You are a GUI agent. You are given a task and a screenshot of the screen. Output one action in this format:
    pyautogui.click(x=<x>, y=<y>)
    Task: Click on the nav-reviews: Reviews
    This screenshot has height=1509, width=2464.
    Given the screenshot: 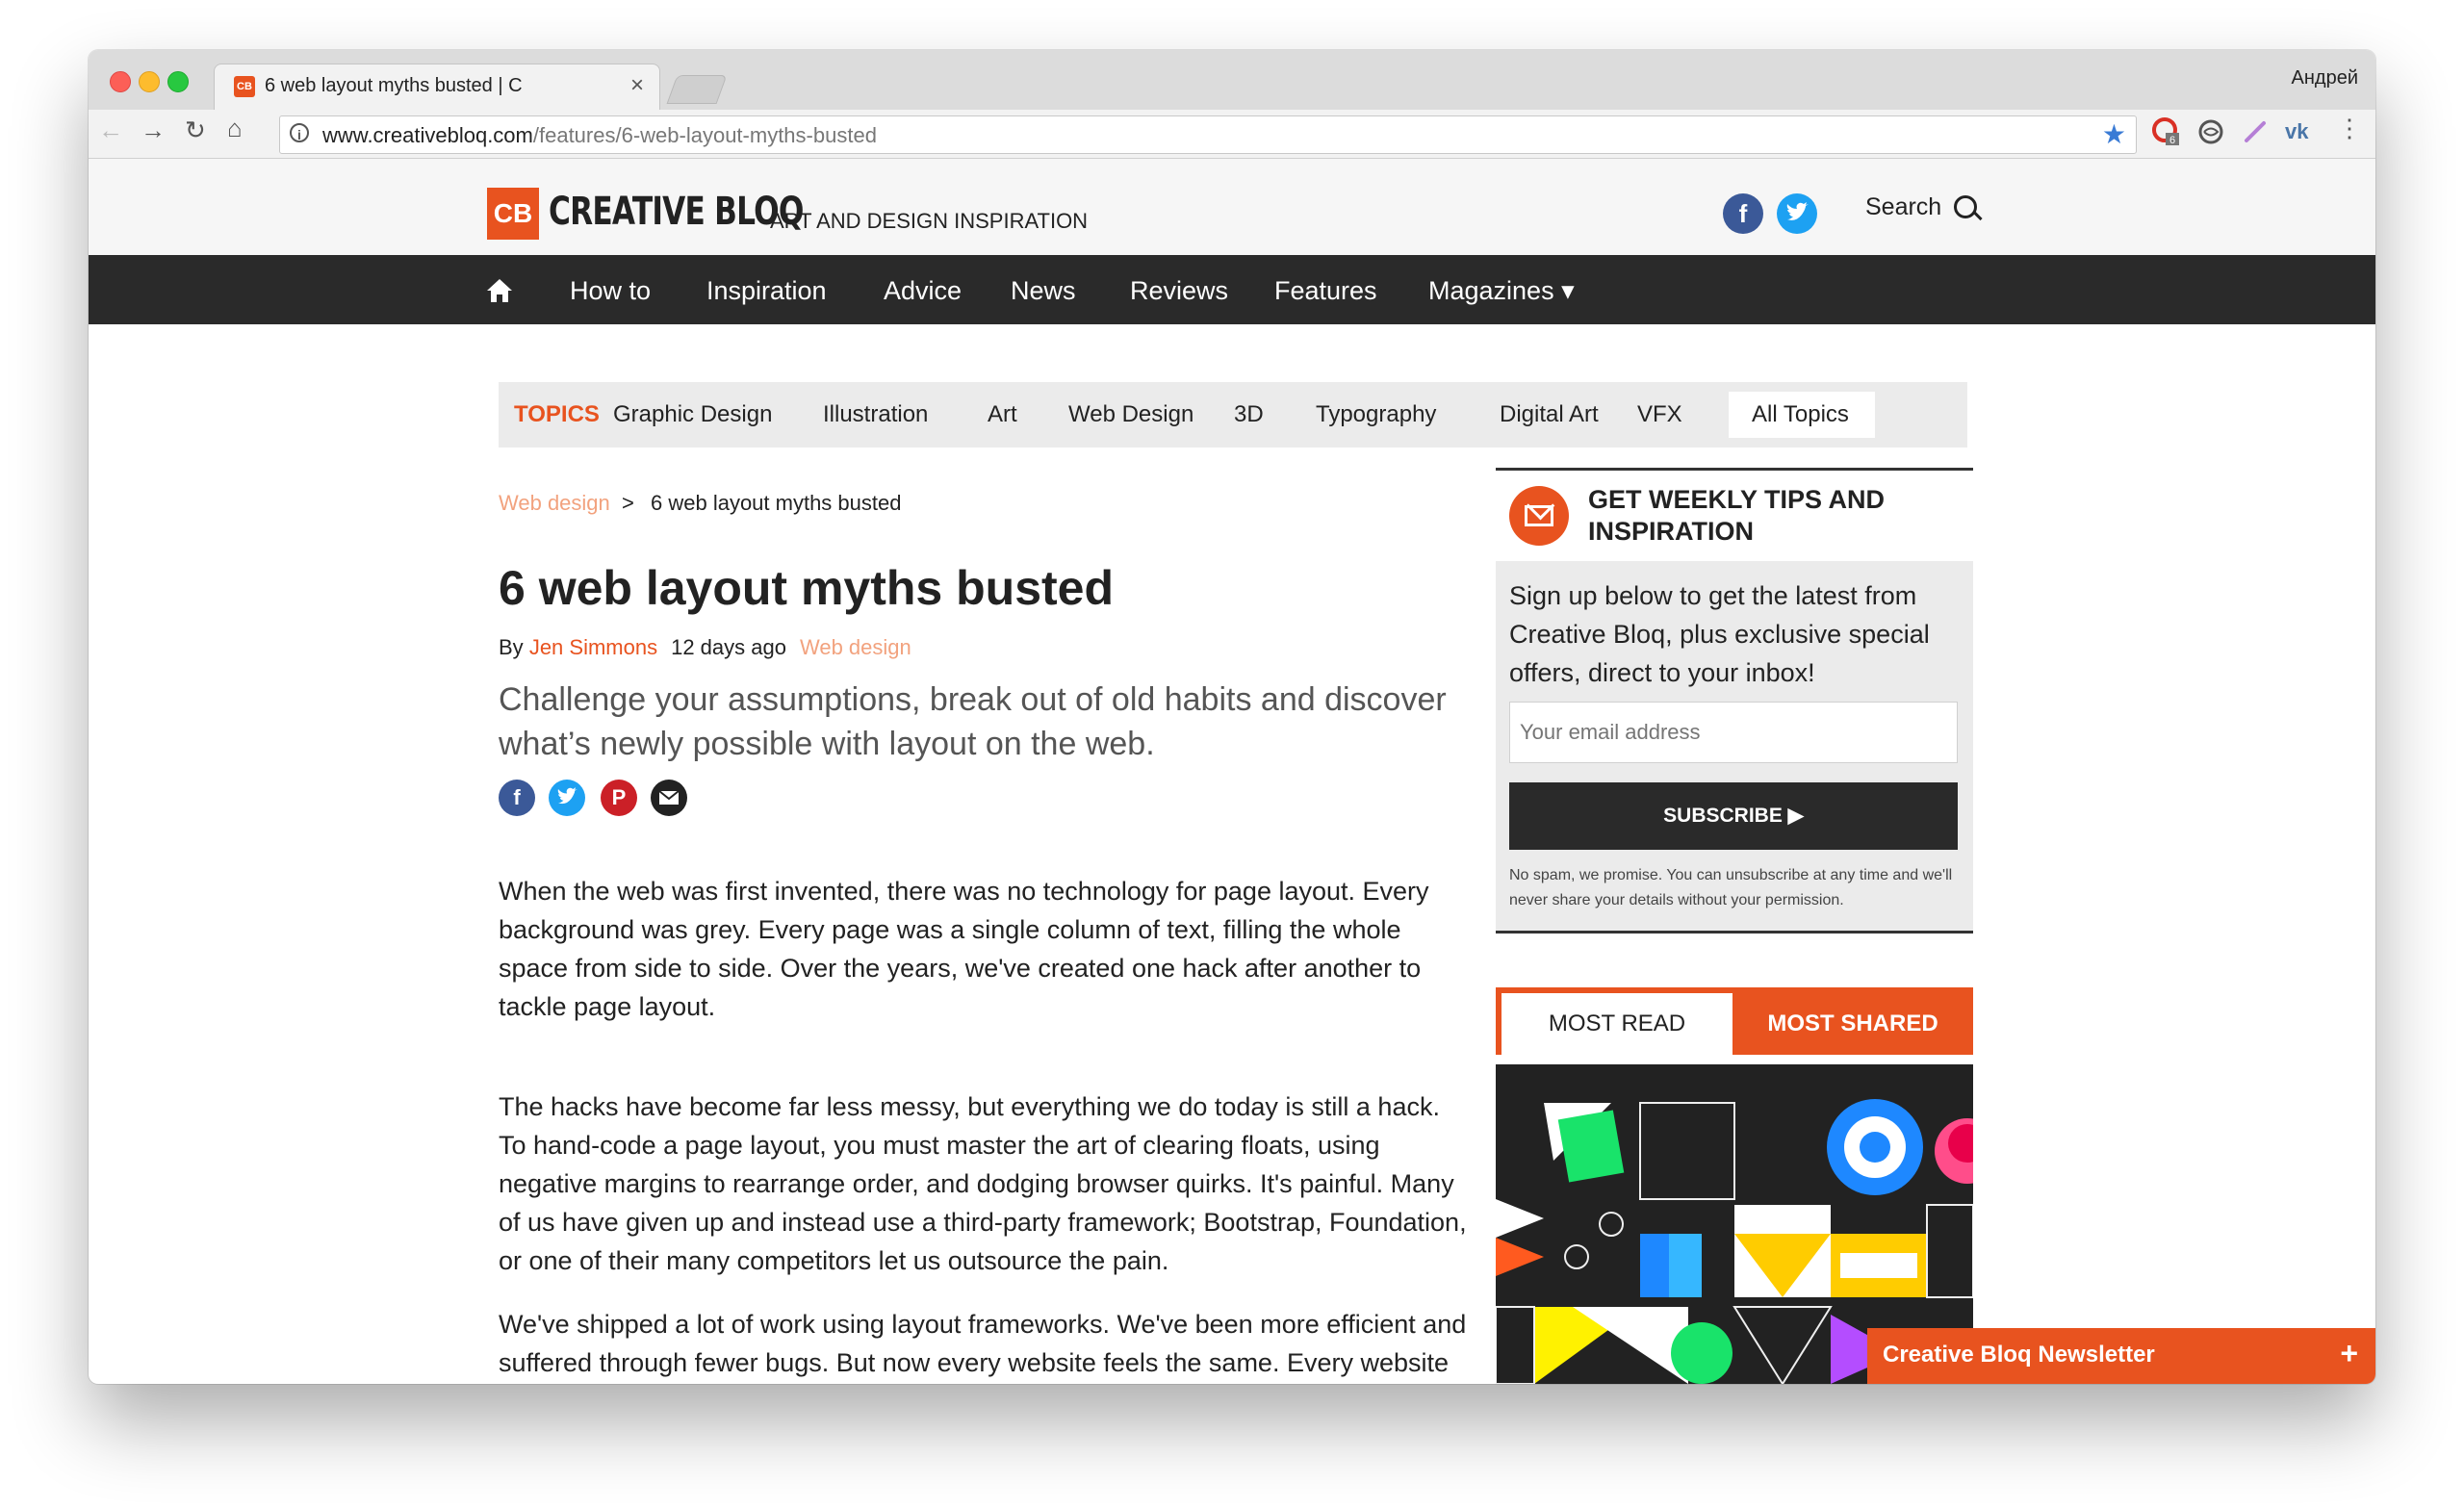 What is the action you would take?
    pyautogui.click(x=1179, y=291)
    